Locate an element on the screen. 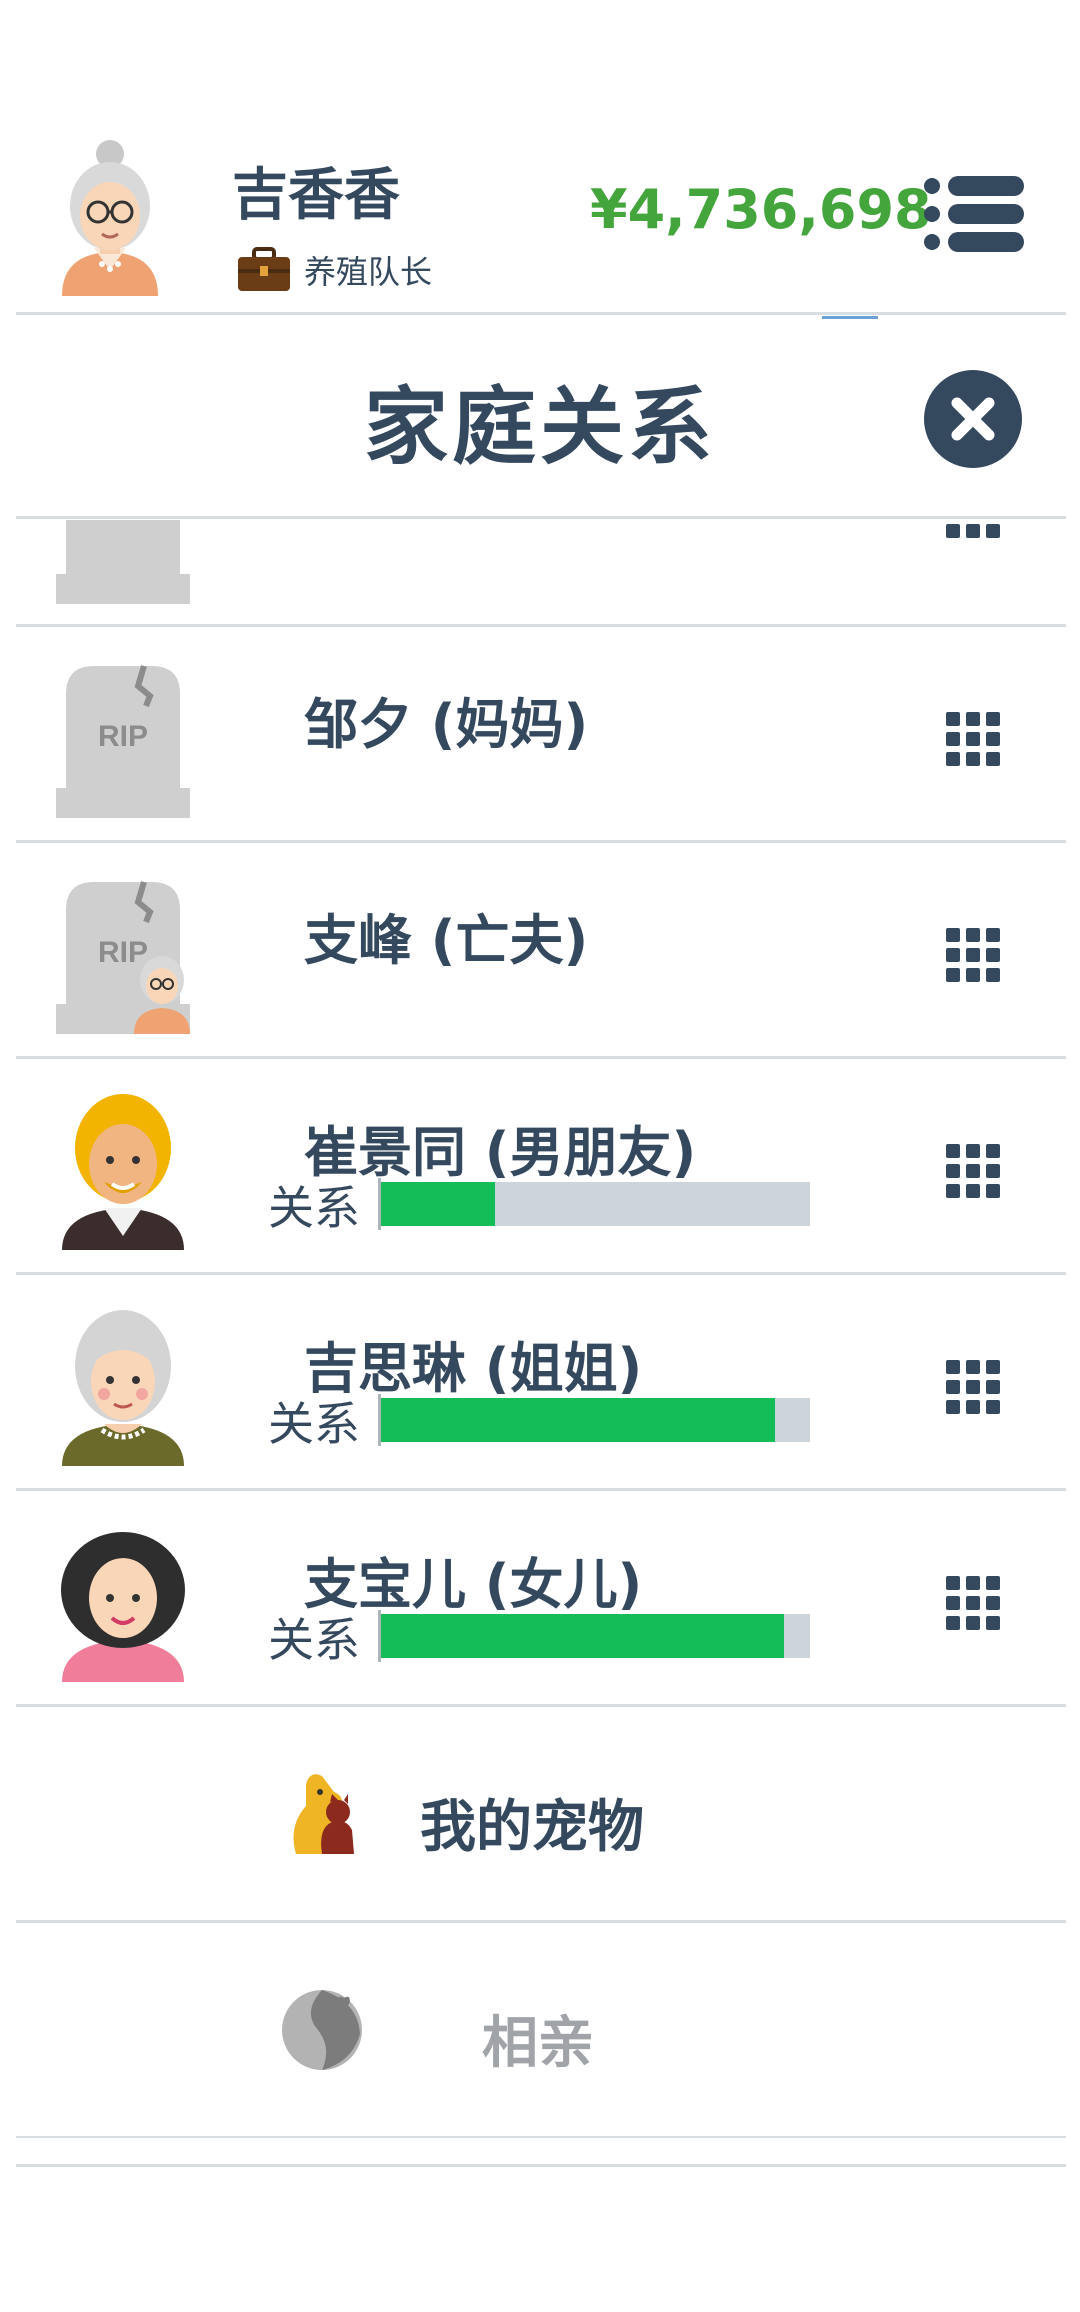 This screenshot has width=1080, height=2312. player-avatar is located at coordinates (110, 216).